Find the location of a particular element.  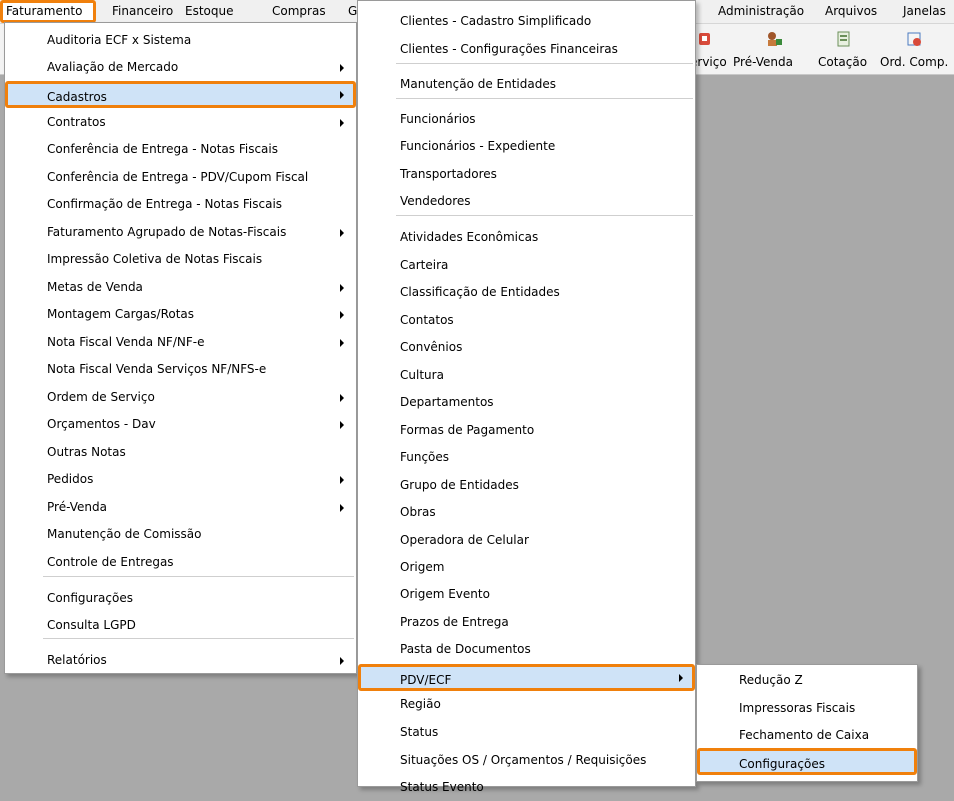

faturamento-item-nota-fiscal-venda-nf-nf-e: Nota Fiscal Venda NF/NF-e is located at coordinates (180, 342).